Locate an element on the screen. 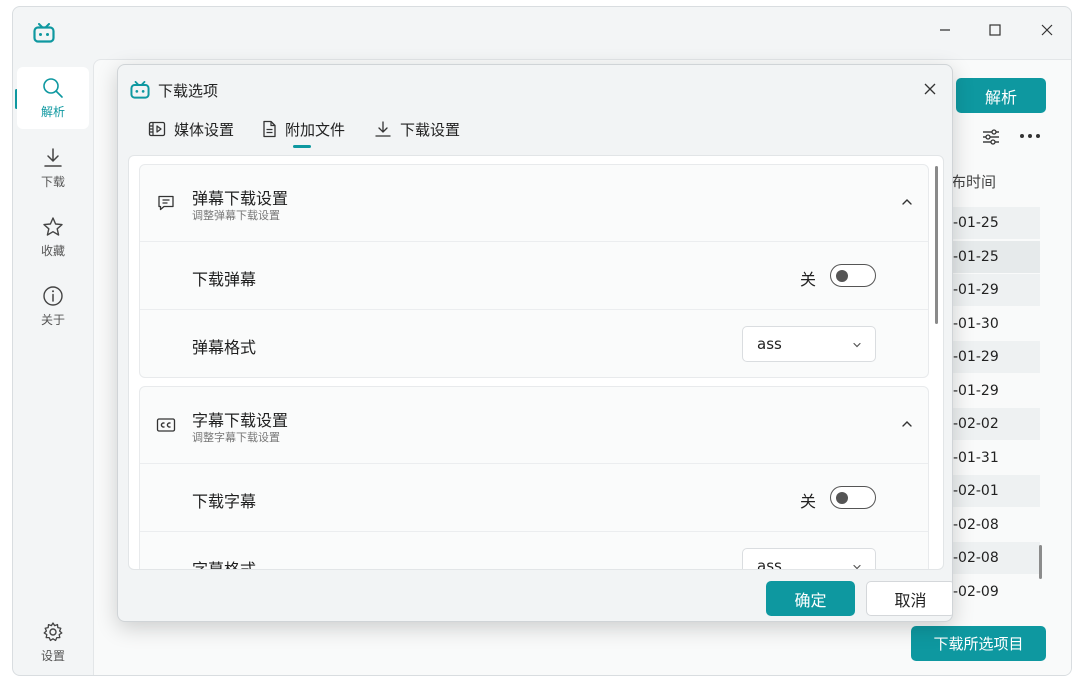 The width and height of the screenshot is (1080, 685). sidebar-item-label: 收藏 is located at coordinates (52, 250).